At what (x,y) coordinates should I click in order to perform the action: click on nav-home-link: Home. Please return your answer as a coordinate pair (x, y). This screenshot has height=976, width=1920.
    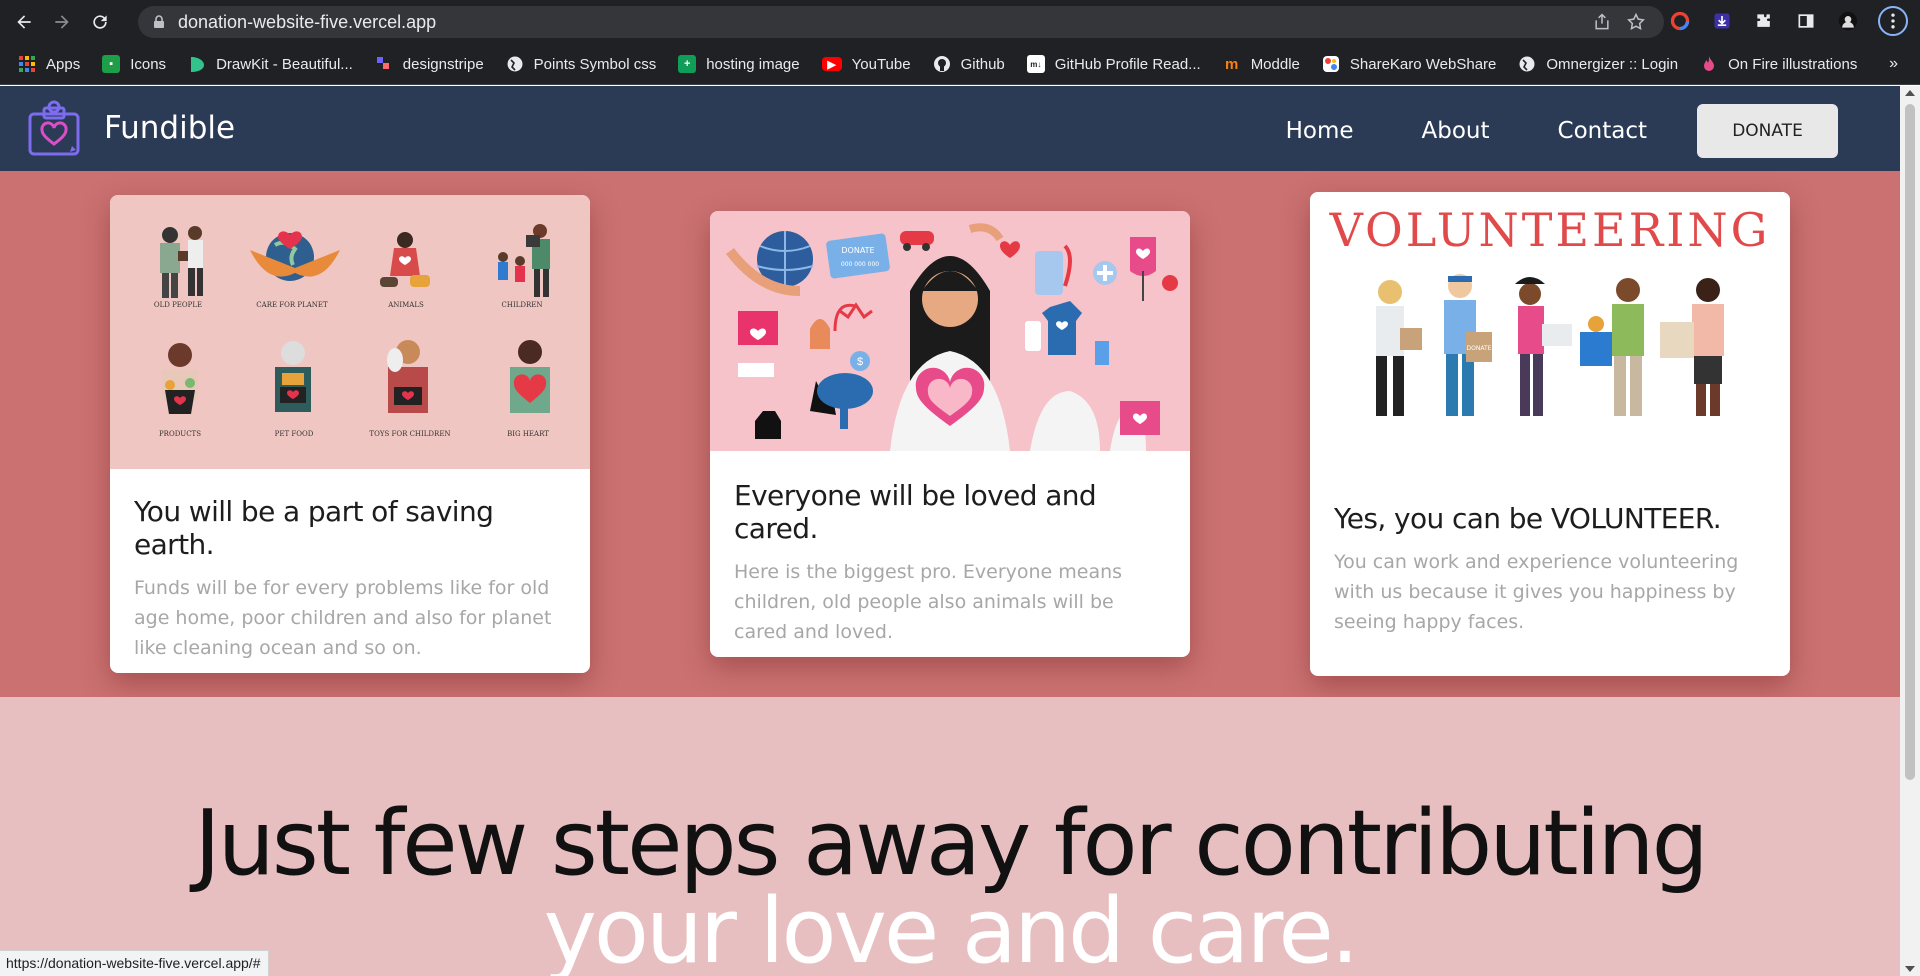
    Looking at the image, I should click on (1320, 131).